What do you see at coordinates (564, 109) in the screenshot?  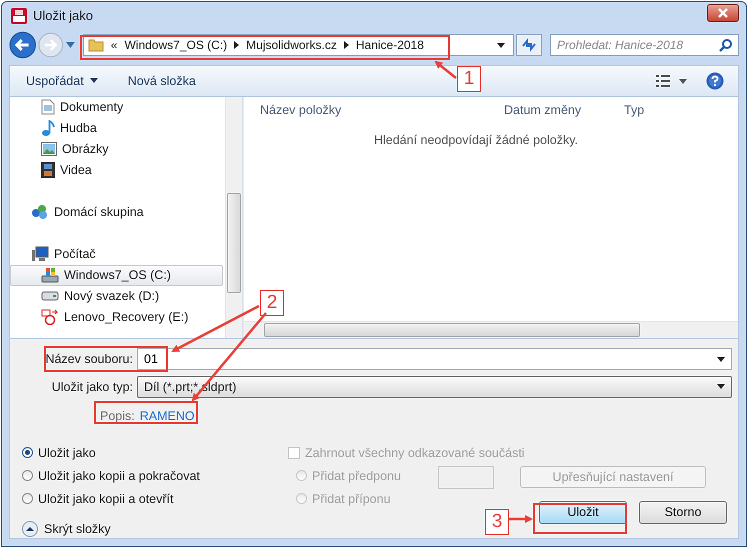 I see `column-header: Datum změny` at bounding box center [564, 109].